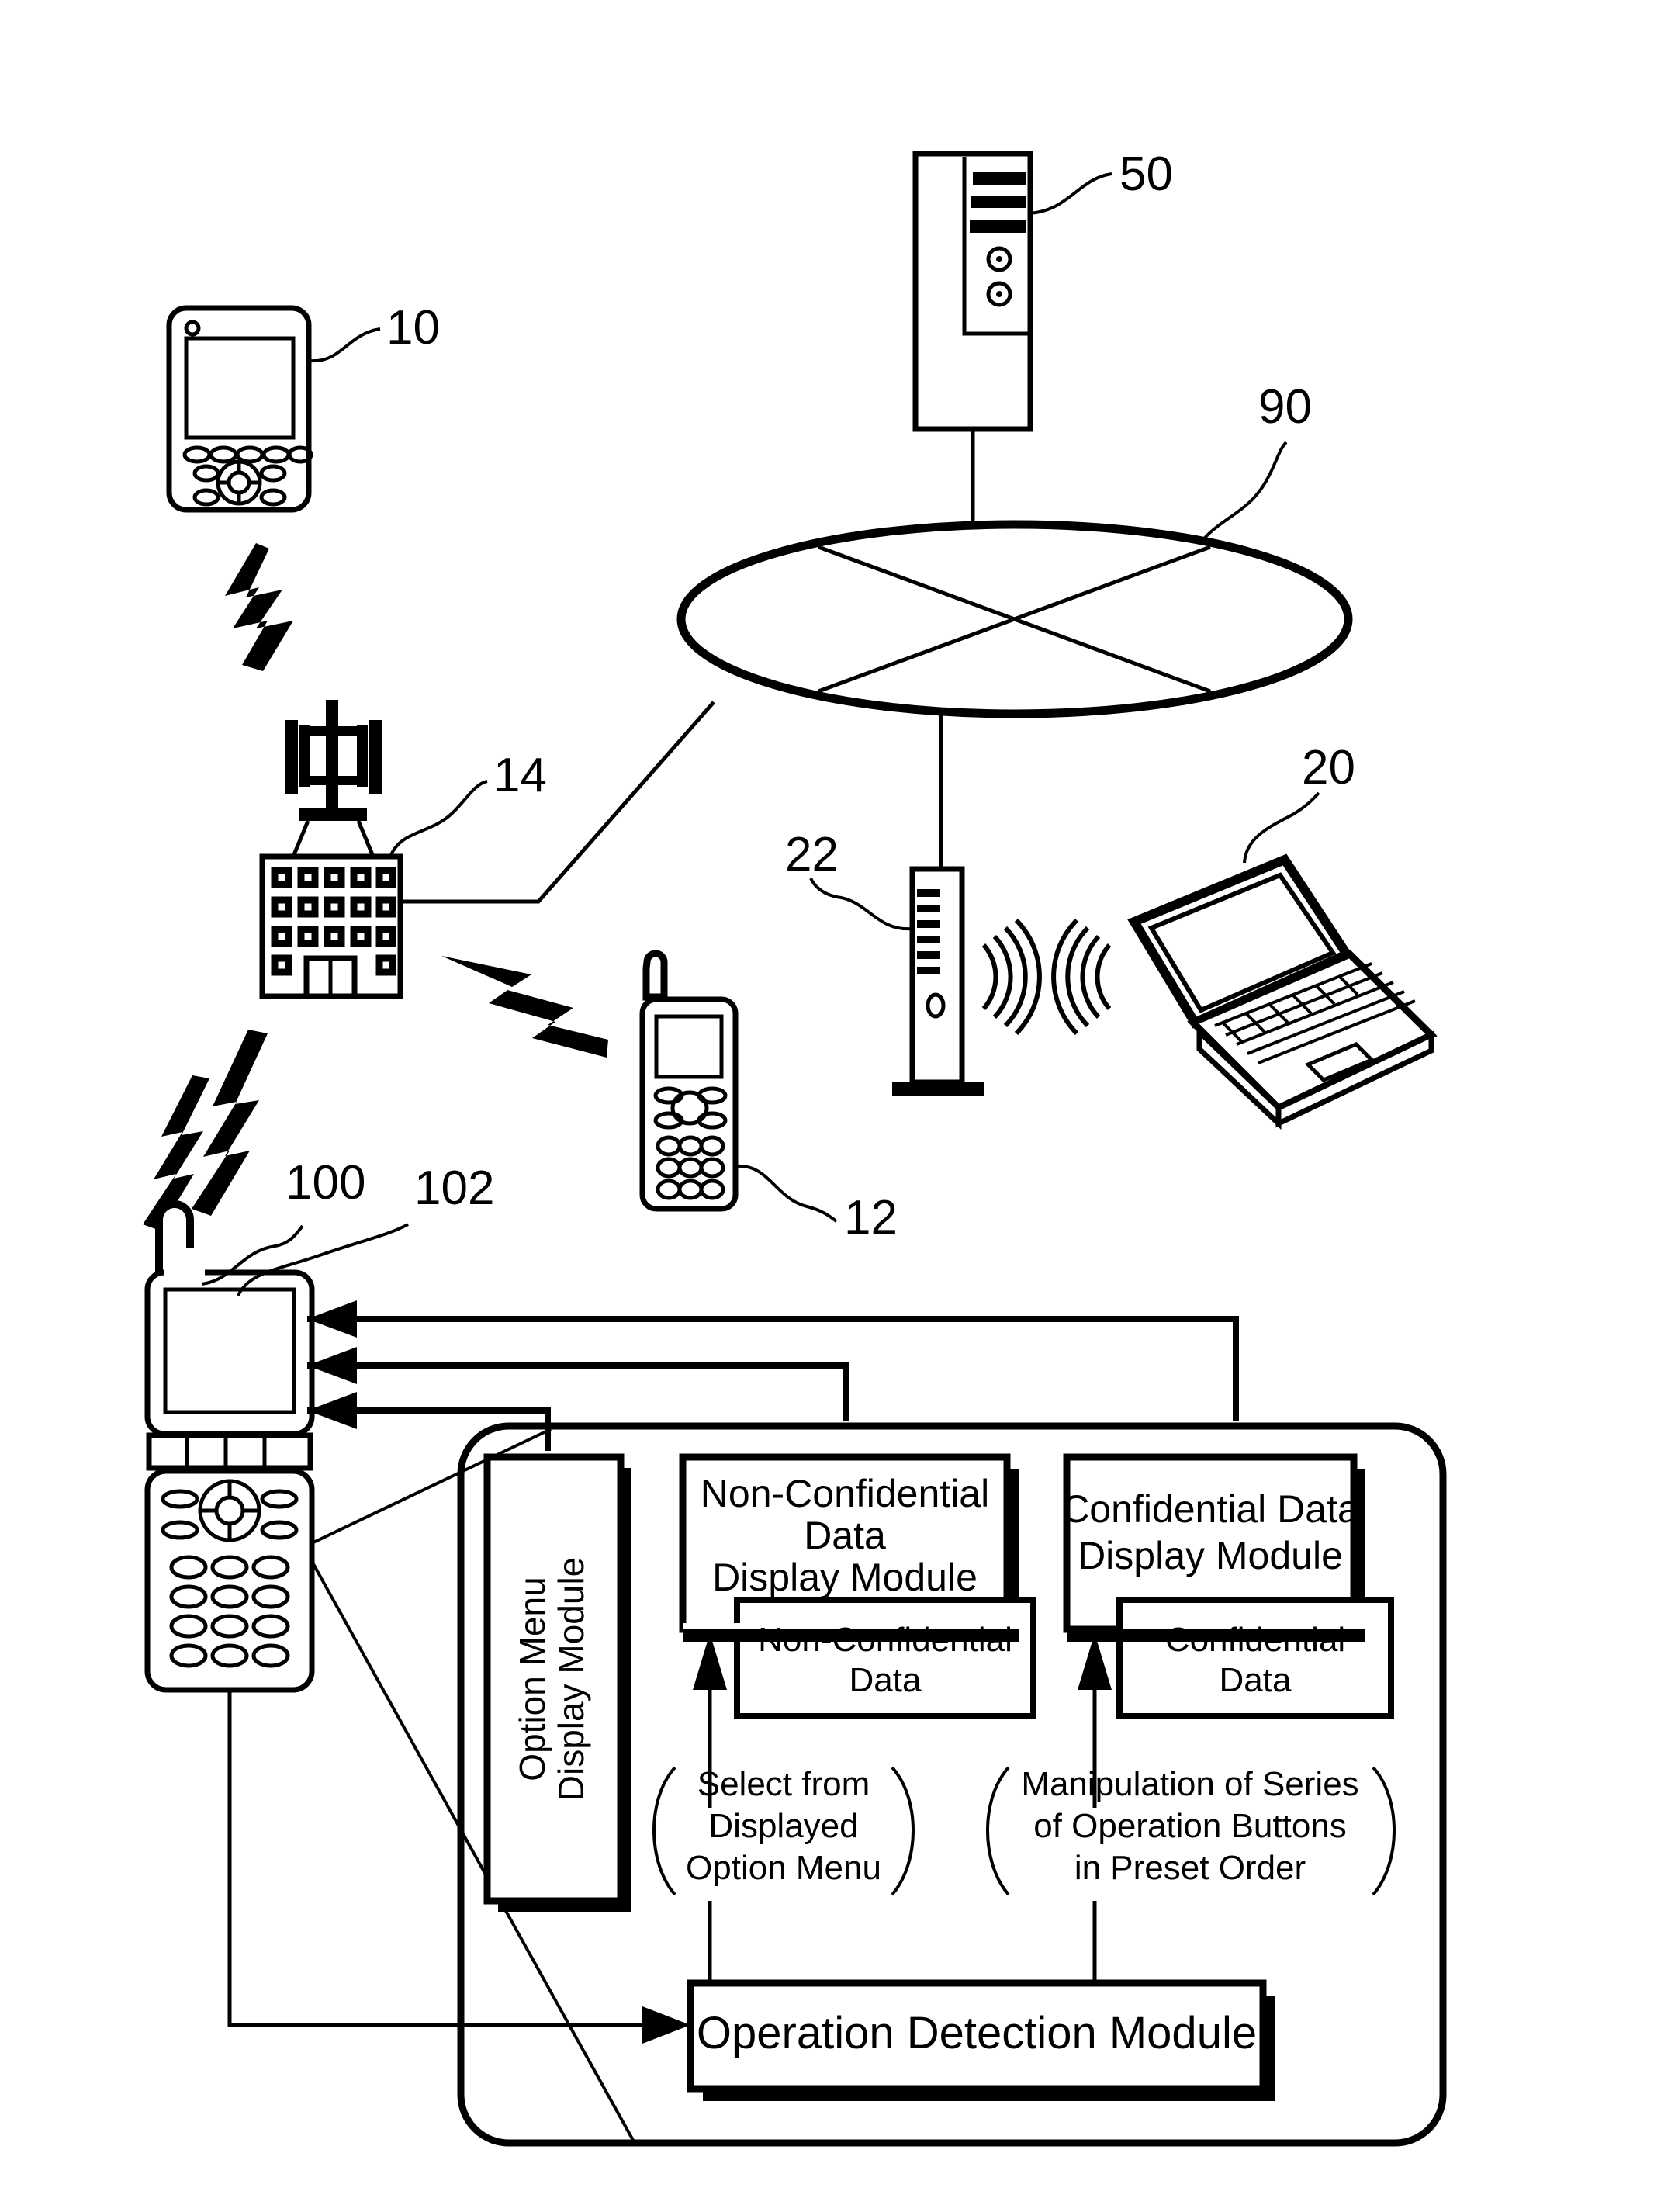 The width and height of the screenshot is (1654, 2212). Describe the element at coordinates (783, 1826) in the screenshot. I see `select-line2: Displayed` at that location.